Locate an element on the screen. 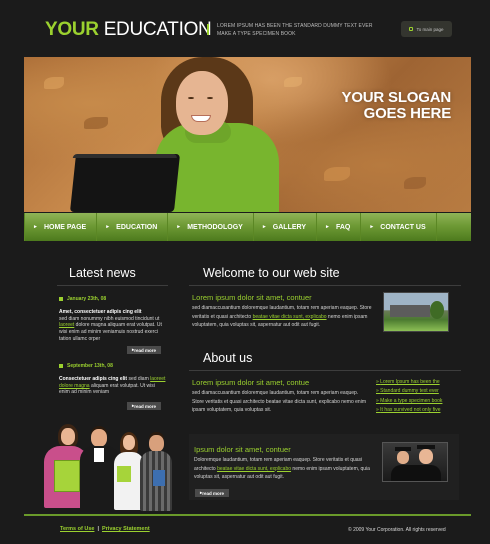  nav-home-page: ► HOME PAGE is located at coordinates (55, 227).